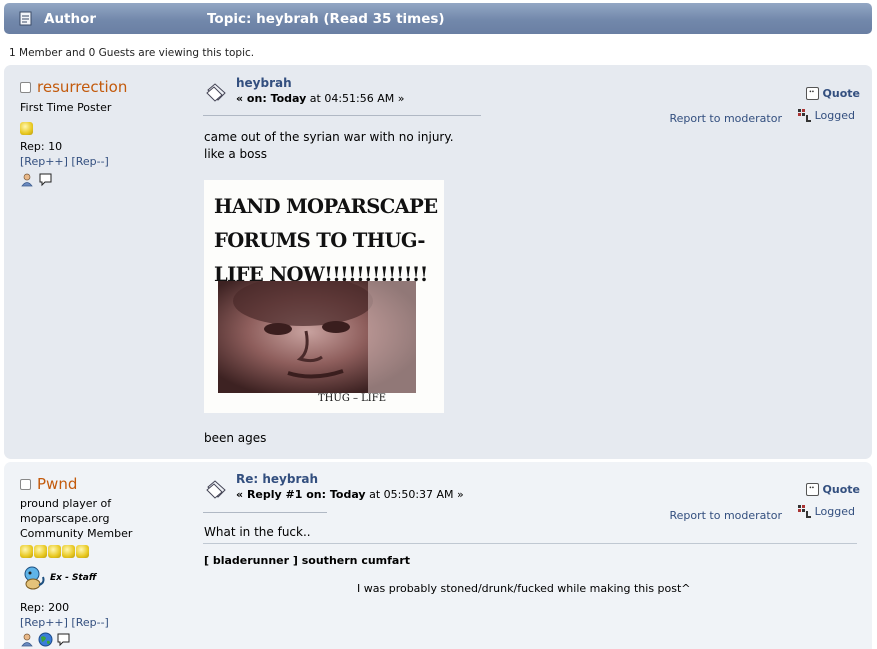 This screenshot has height=649, width=877. What do you see at coordinates (307, 560) in the screenshot?
I see `signature-line: [ bladerunner ] southern cumfart` at bounding box center [307, 560].